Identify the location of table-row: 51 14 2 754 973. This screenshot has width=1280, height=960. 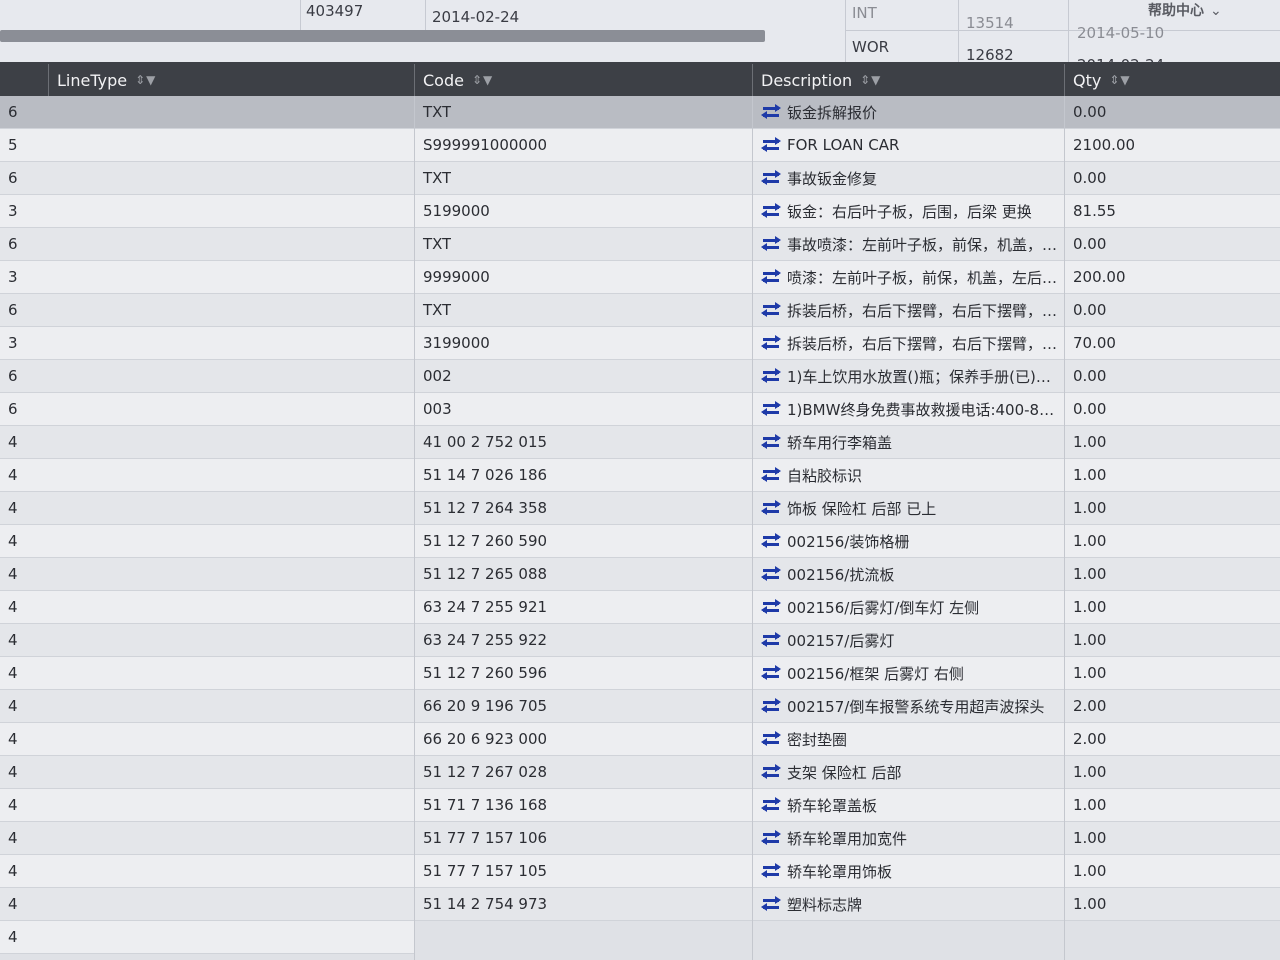
(584, 904).